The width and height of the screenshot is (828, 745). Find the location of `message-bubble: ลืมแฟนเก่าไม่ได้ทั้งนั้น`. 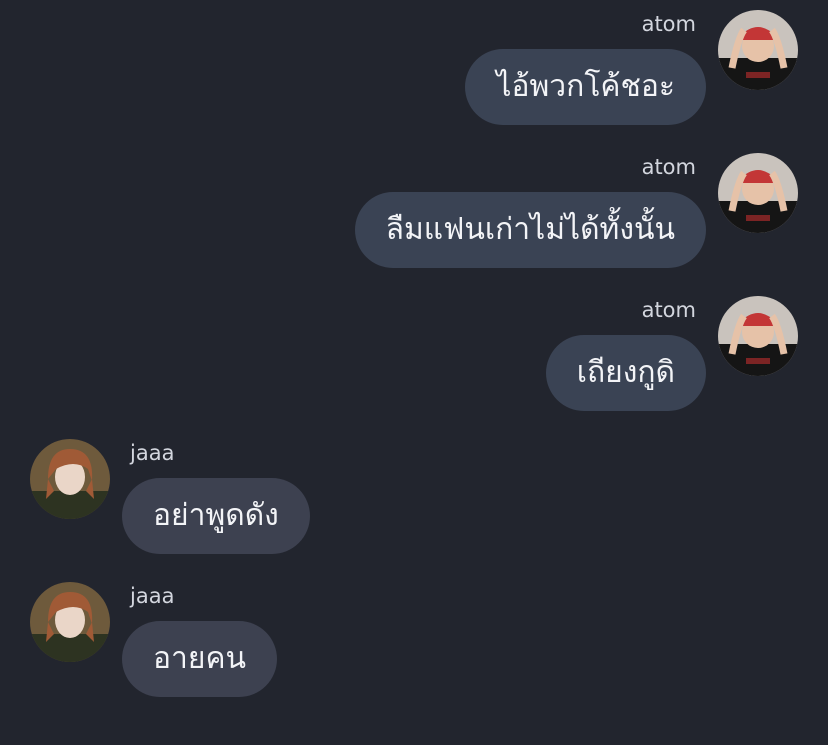

message-bubble: ลืมแฟนเก่าไม่ได้ทั้งนั้น is located at coordinates (530, 230).